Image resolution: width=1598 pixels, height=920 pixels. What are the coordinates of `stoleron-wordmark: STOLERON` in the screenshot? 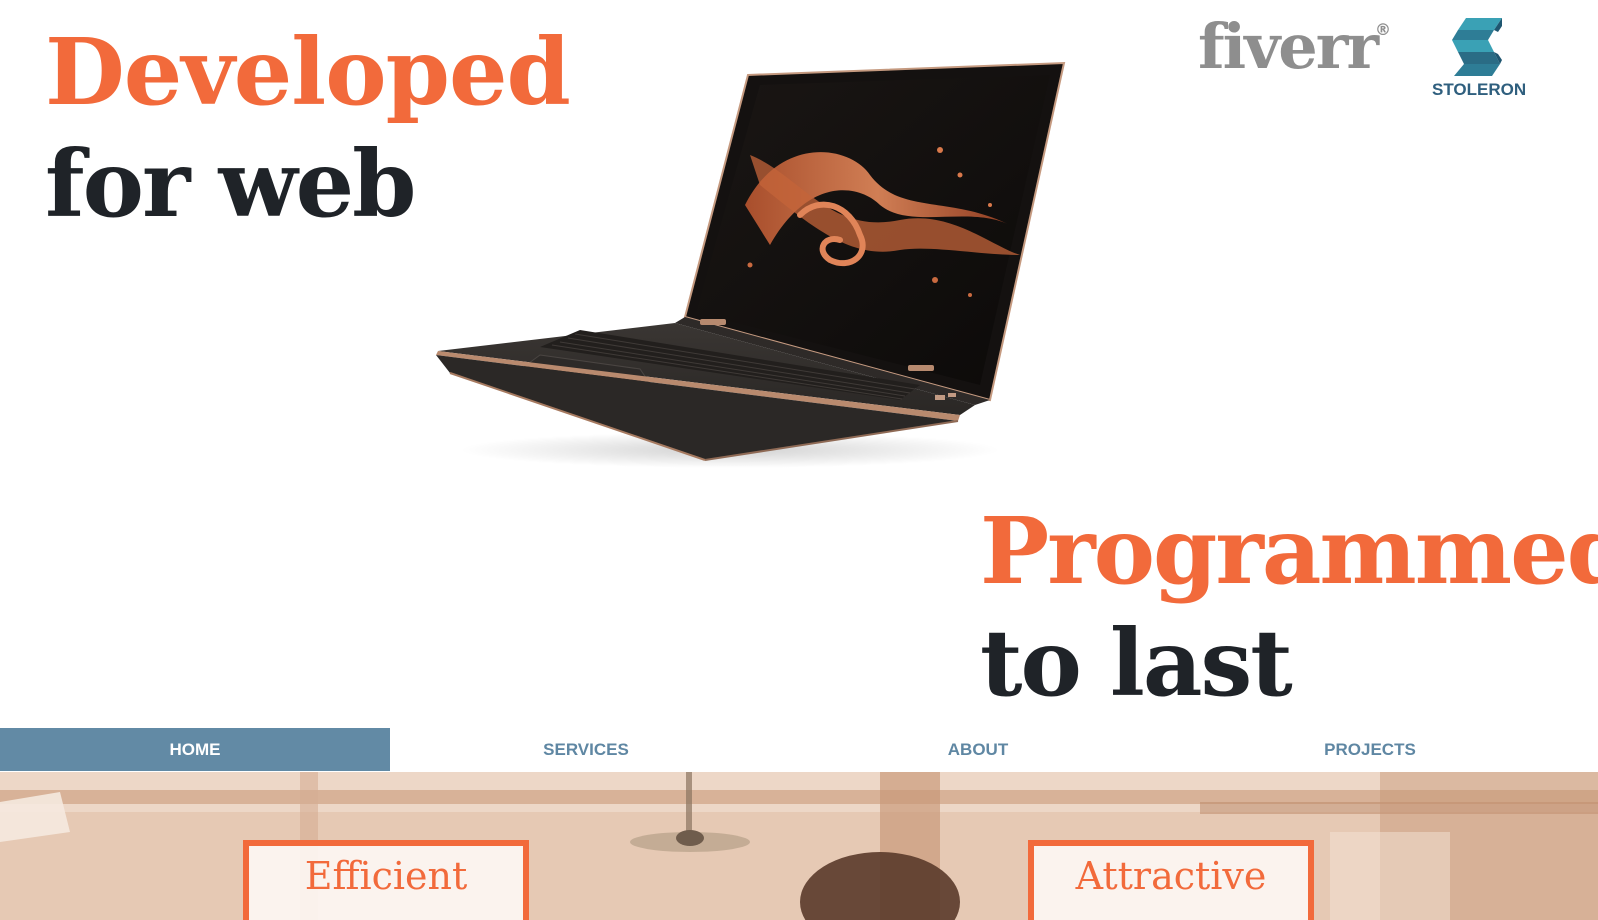 It's located at (1479, 89).